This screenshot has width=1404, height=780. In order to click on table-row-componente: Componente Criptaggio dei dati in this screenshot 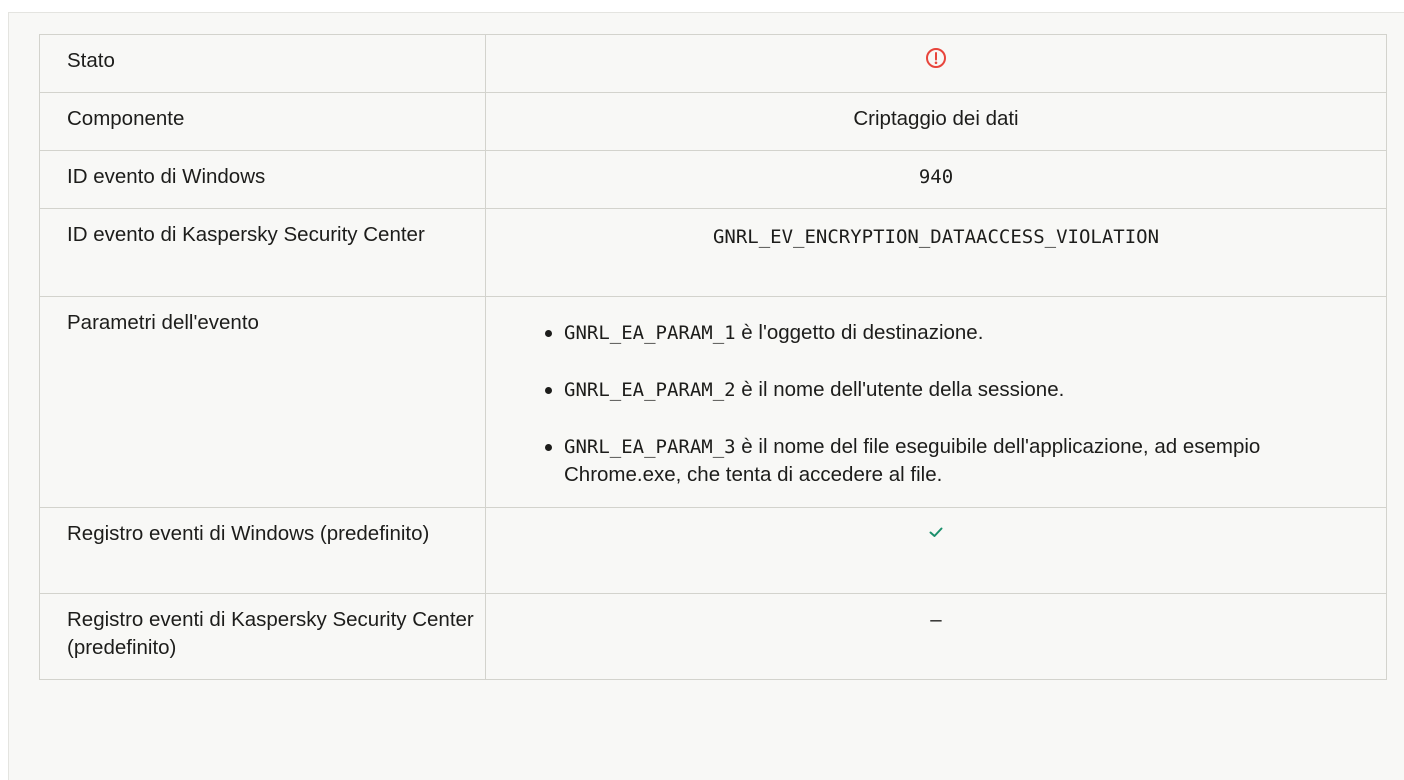, I will do `click(713, 121)`.